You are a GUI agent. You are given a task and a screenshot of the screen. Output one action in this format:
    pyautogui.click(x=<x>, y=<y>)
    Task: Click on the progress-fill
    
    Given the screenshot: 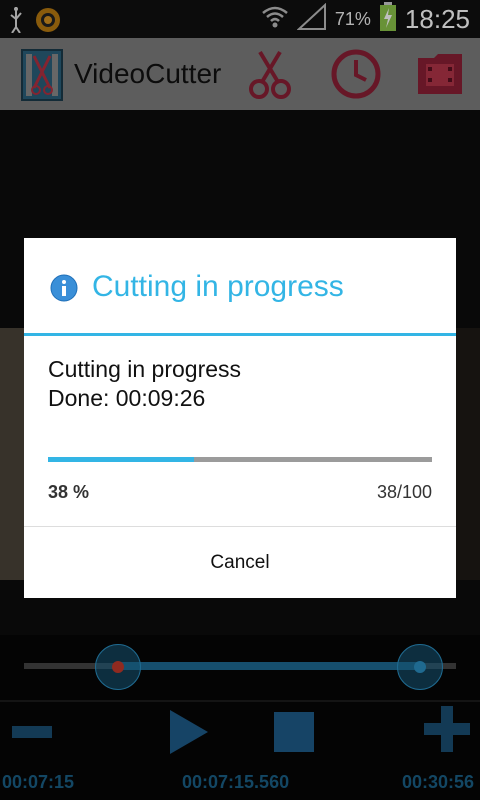 What is the action you would take?
    pyautogui.click(x=121, y=459)
    